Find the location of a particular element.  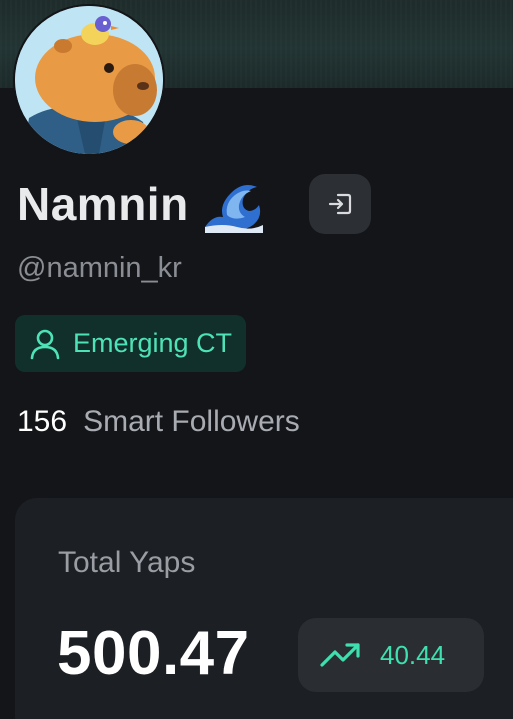

smart-followers-count: 156 is located at coordinates (42, 421).